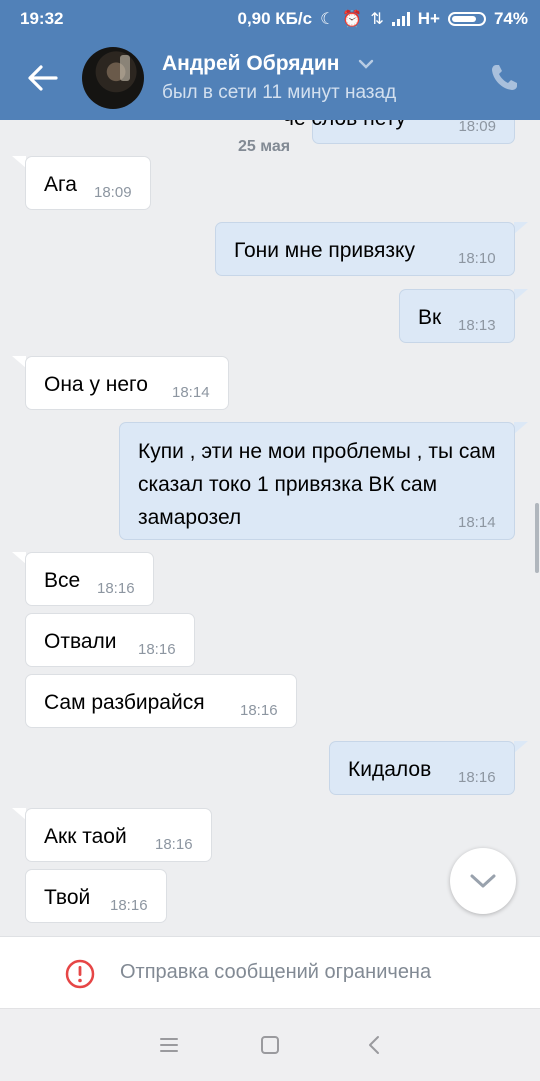  I want to click on status-indicators: 0,90 КБ/с ☾ ⏰ ⇅ H+ 74%, so click(382, 19).